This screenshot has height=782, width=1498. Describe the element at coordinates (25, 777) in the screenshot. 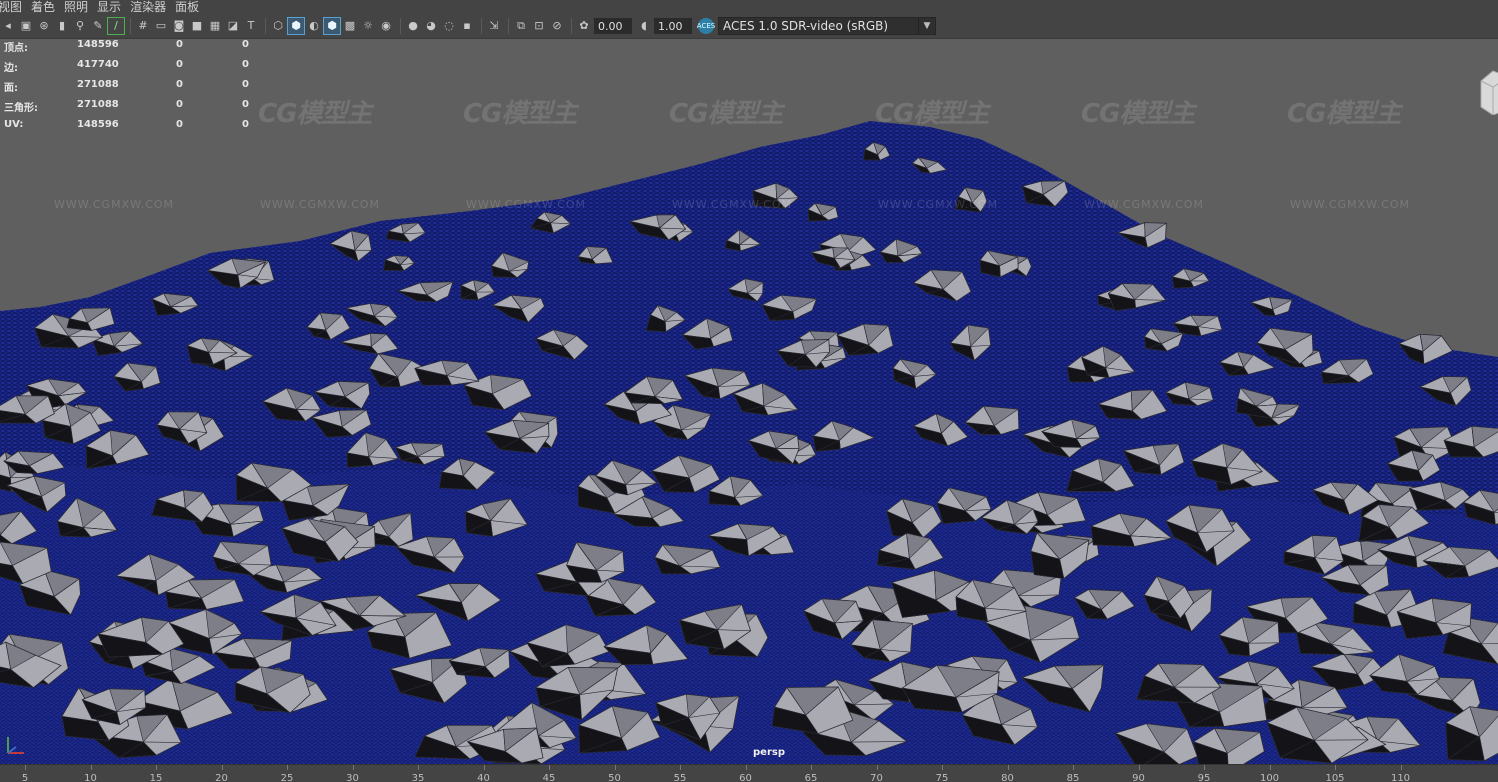

I see `timeline-tick-label: 5` at that location.